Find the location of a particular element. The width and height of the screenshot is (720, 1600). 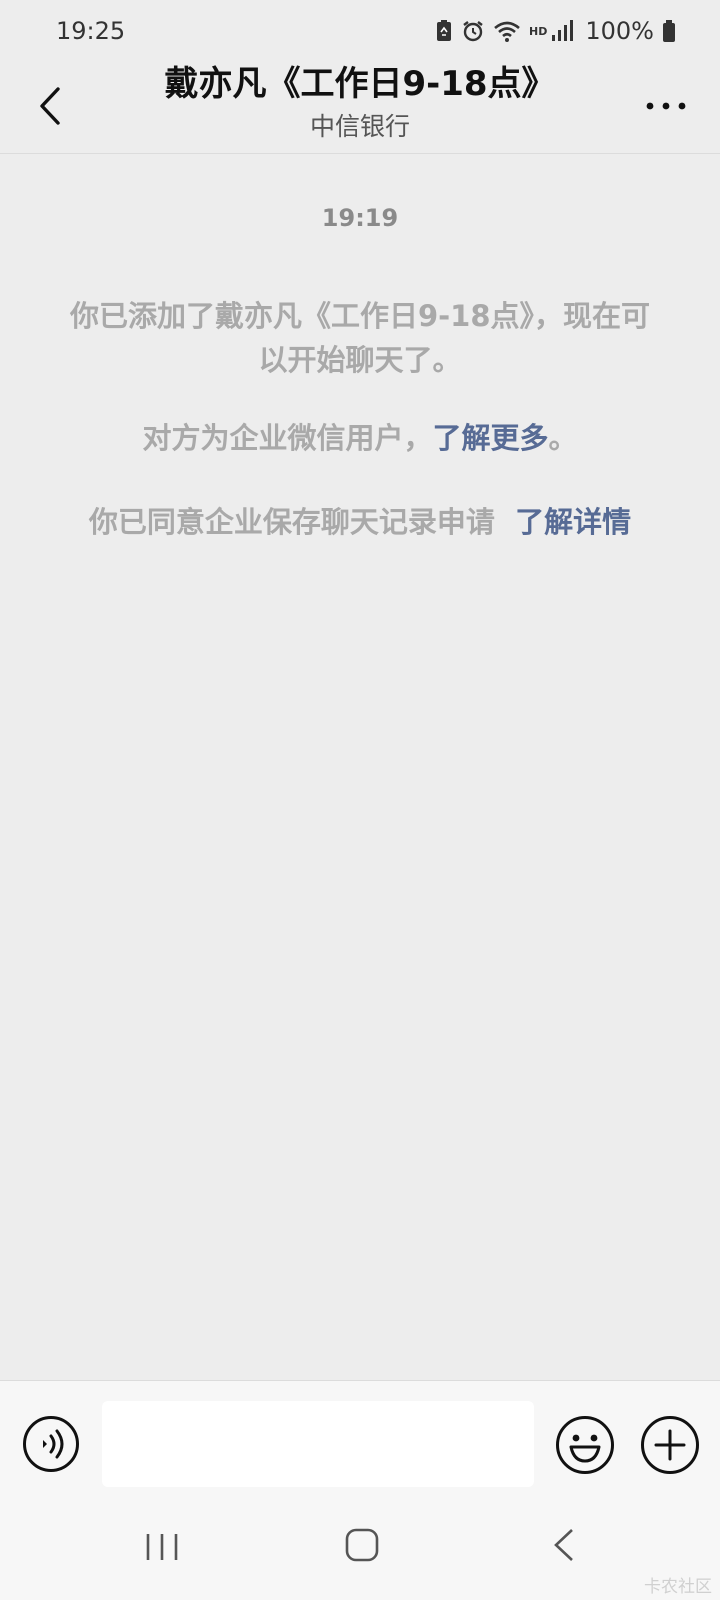

home-button is located at coordinates (362, 1545).